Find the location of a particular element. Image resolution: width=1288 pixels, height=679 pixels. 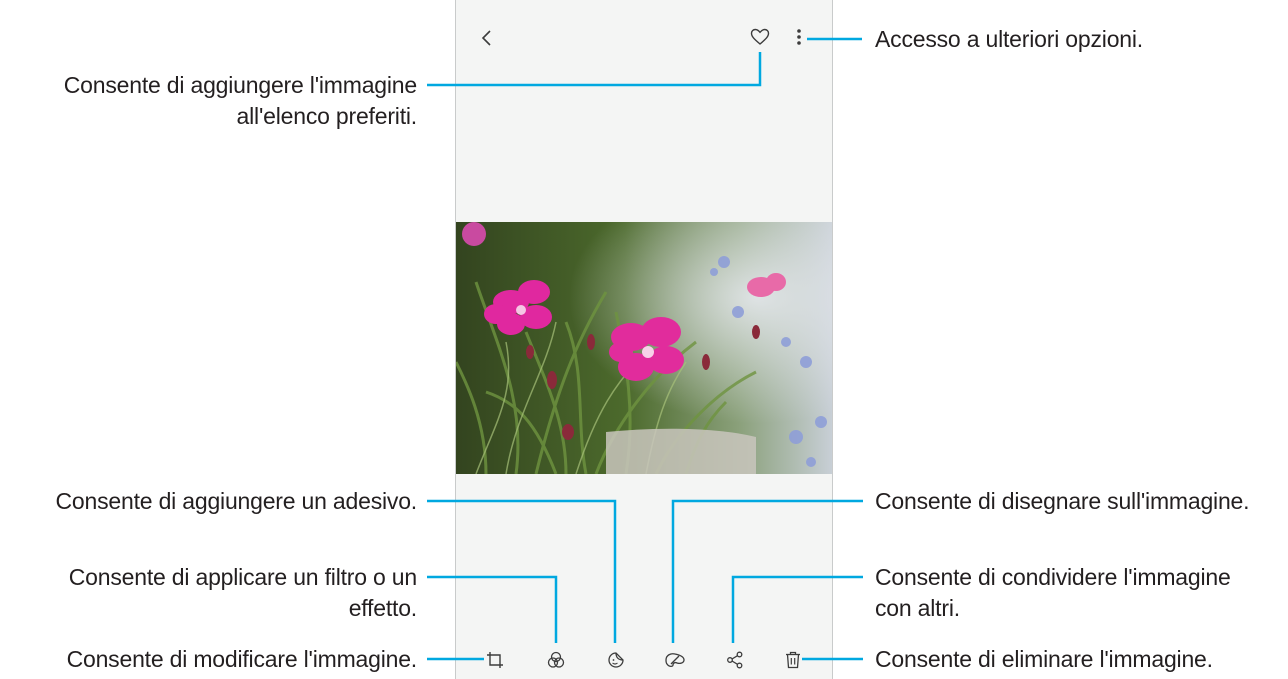

back-chevron-icon is located at coordinates (486, 38).